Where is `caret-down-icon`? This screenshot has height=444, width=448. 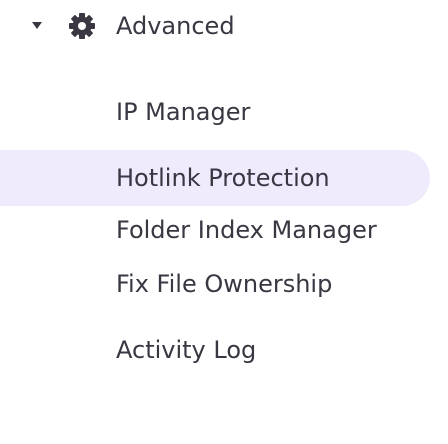
caret-down-icon is located at coordinates (37, 25).